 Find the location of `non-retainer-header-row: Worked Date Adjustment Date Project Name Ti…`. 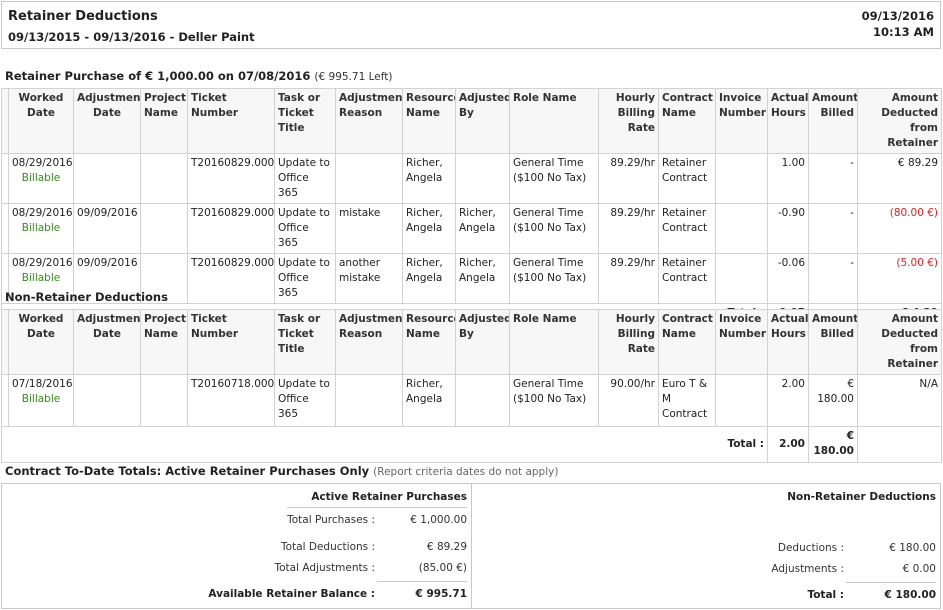

non-retainer-header-row: Worked Date Adjustment Date Project Name Ti… is located at coordinates (471, 342).